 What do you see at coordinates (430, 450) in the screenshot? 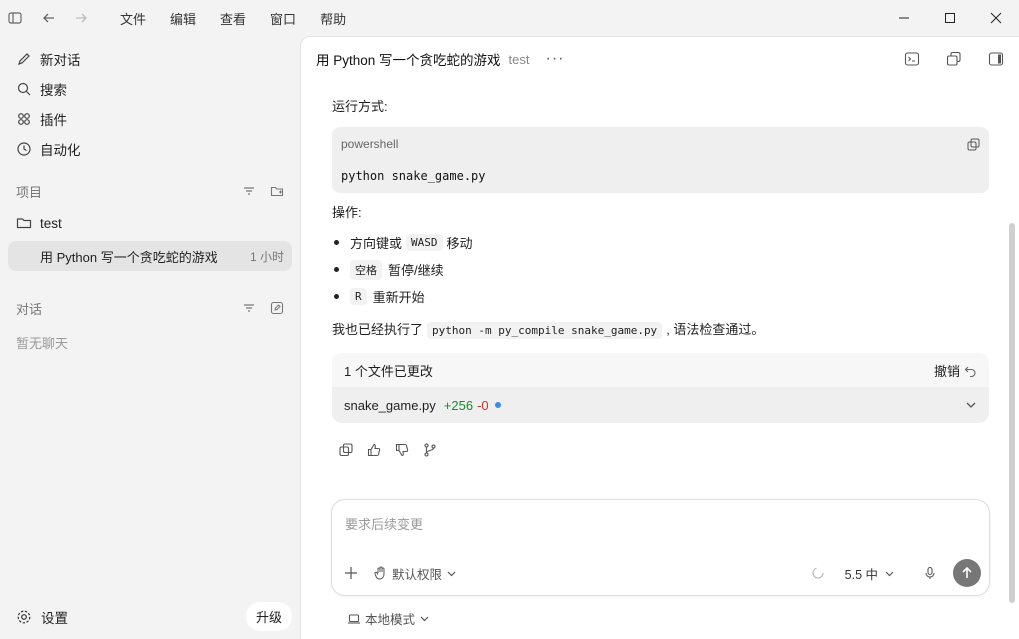
I see `branch-icon` at bounding box center [430, 450].